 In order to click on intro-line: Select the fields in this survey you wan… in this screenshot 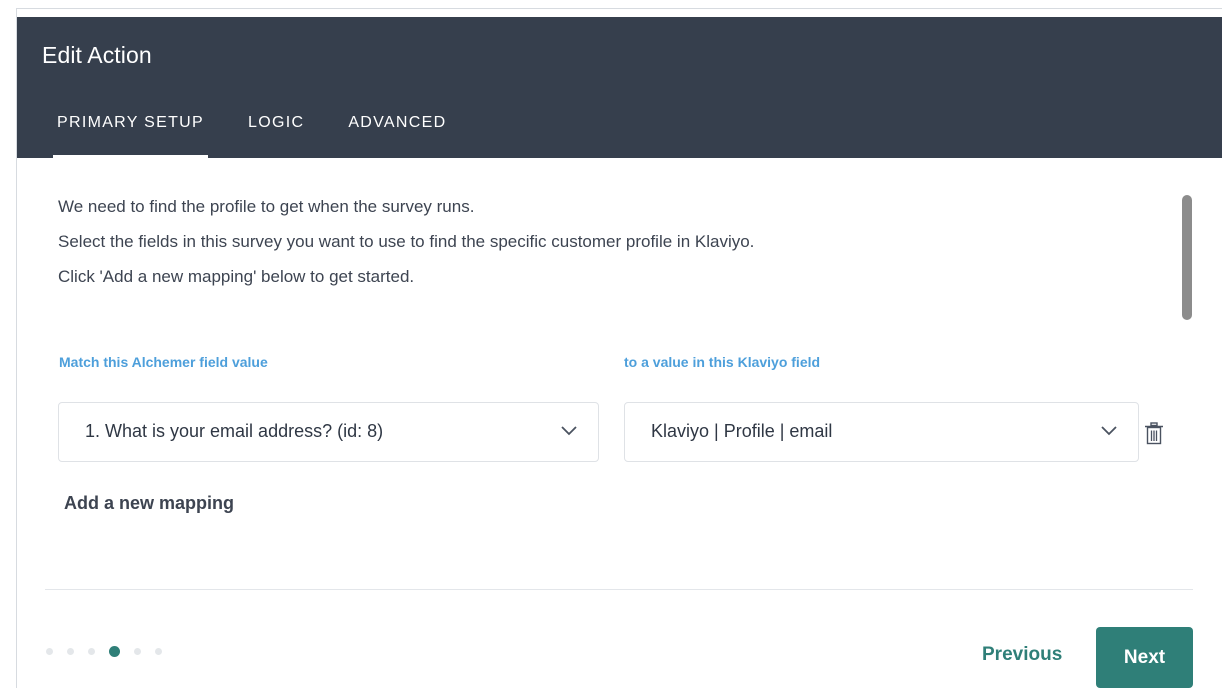, I will do `click(406, 241)`.